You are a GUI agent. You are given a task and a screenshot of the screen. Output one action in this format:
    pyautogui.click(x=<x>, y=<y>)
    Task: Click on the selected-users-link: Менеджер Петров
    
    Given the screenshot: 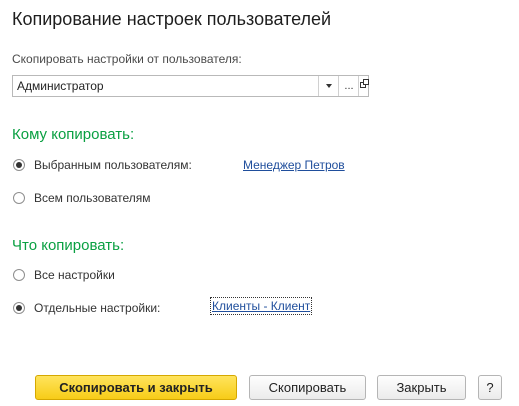 What is the action you would take?
    pyautogui.click(x=294, y=165)
    